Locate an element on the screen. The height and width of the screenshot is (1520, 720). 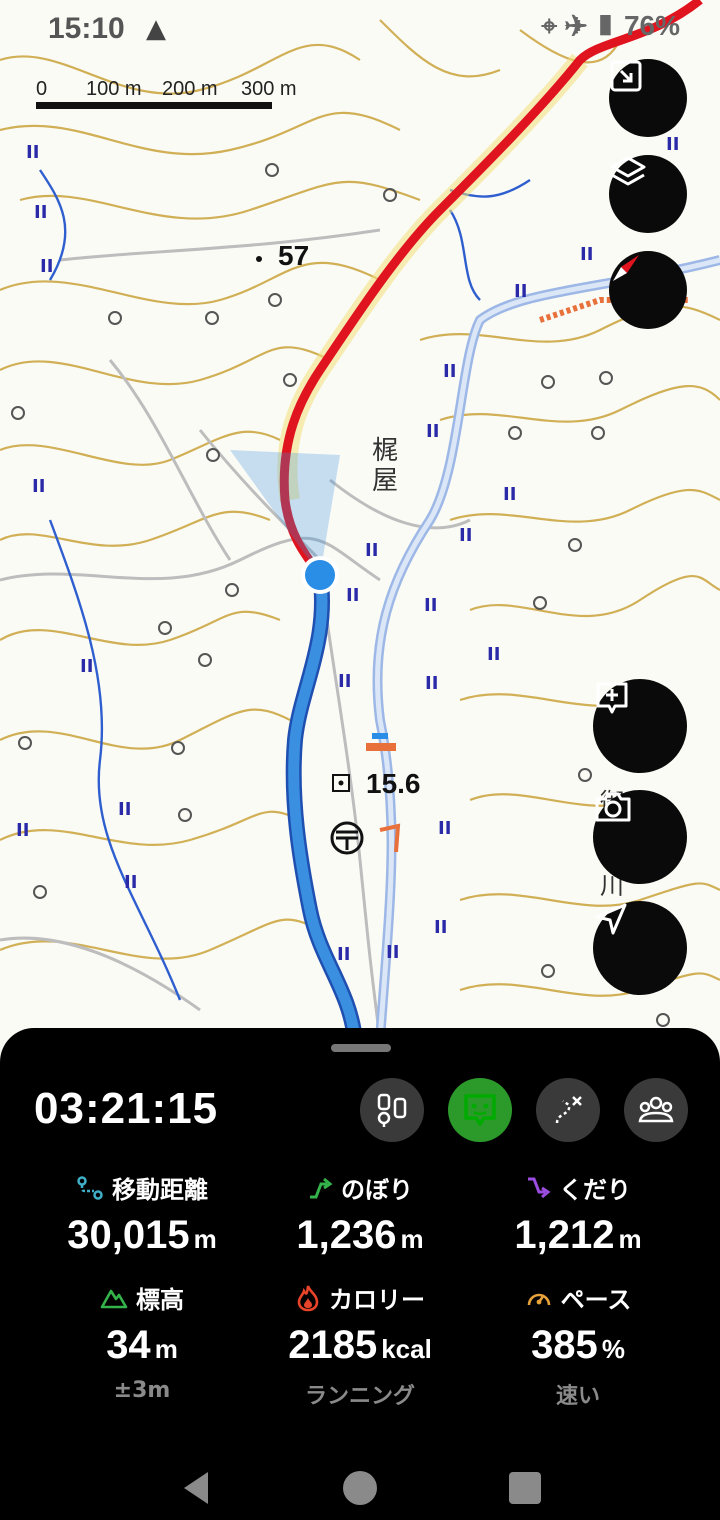
scale-bar: 0 100 m 200 m 300 m is located at coordinates (166, 95).